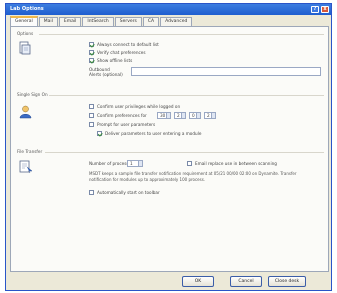  I want to click on field-label-alerts: Alerts (optional), so click(106, 74).